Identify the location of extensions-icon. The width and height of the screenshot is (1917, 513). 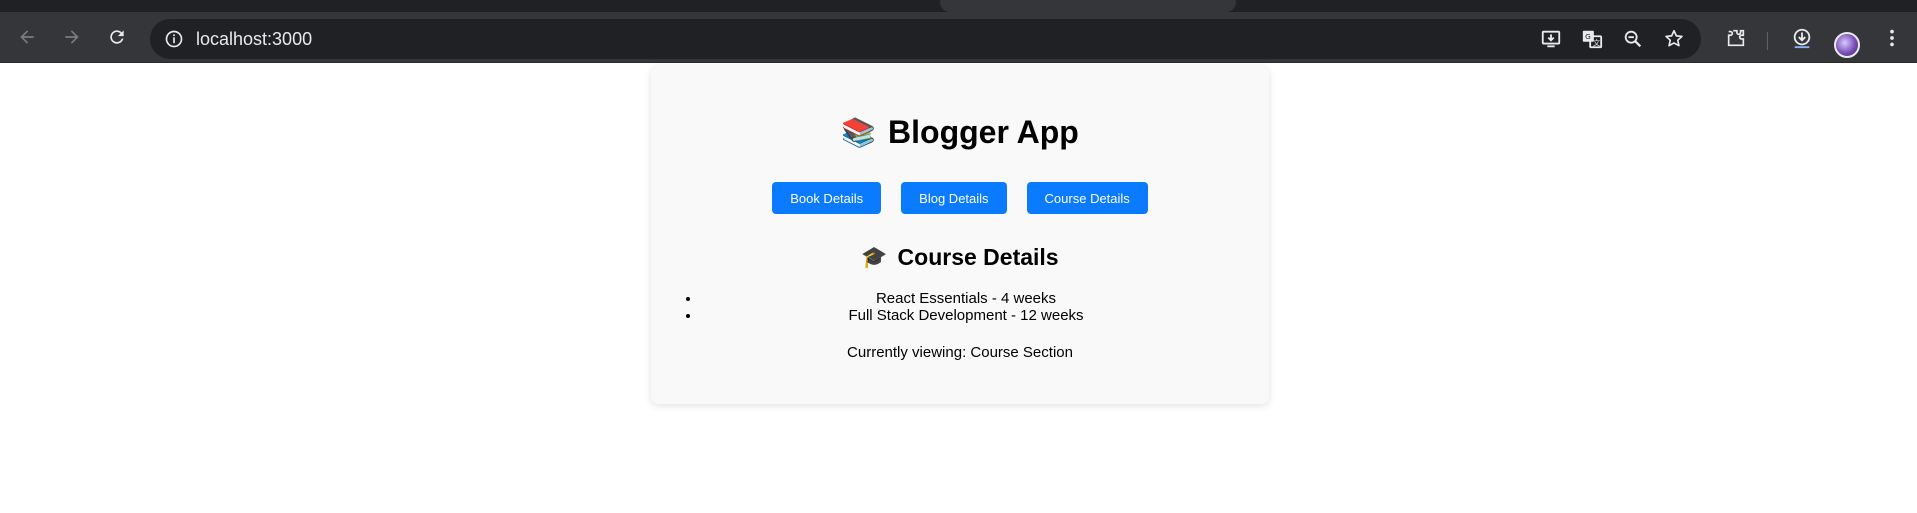
(1736, 38).